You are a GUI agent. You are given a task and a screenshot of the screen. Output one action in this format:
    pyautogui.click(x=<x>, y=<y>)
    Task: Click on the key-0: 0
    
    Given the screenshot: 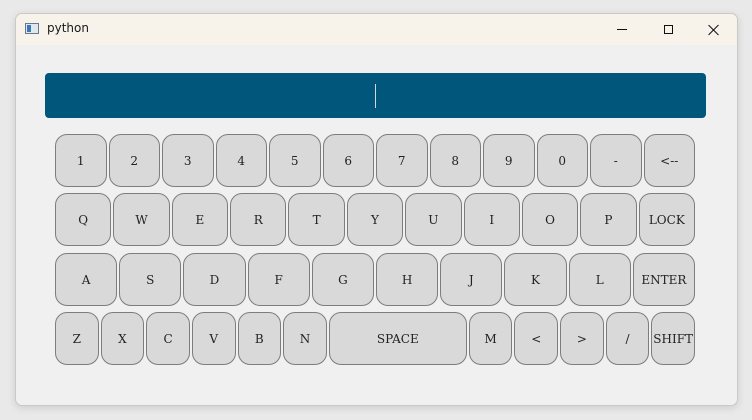 What is the action you would take?
    pyautogui.click(x=562, y=160)
    